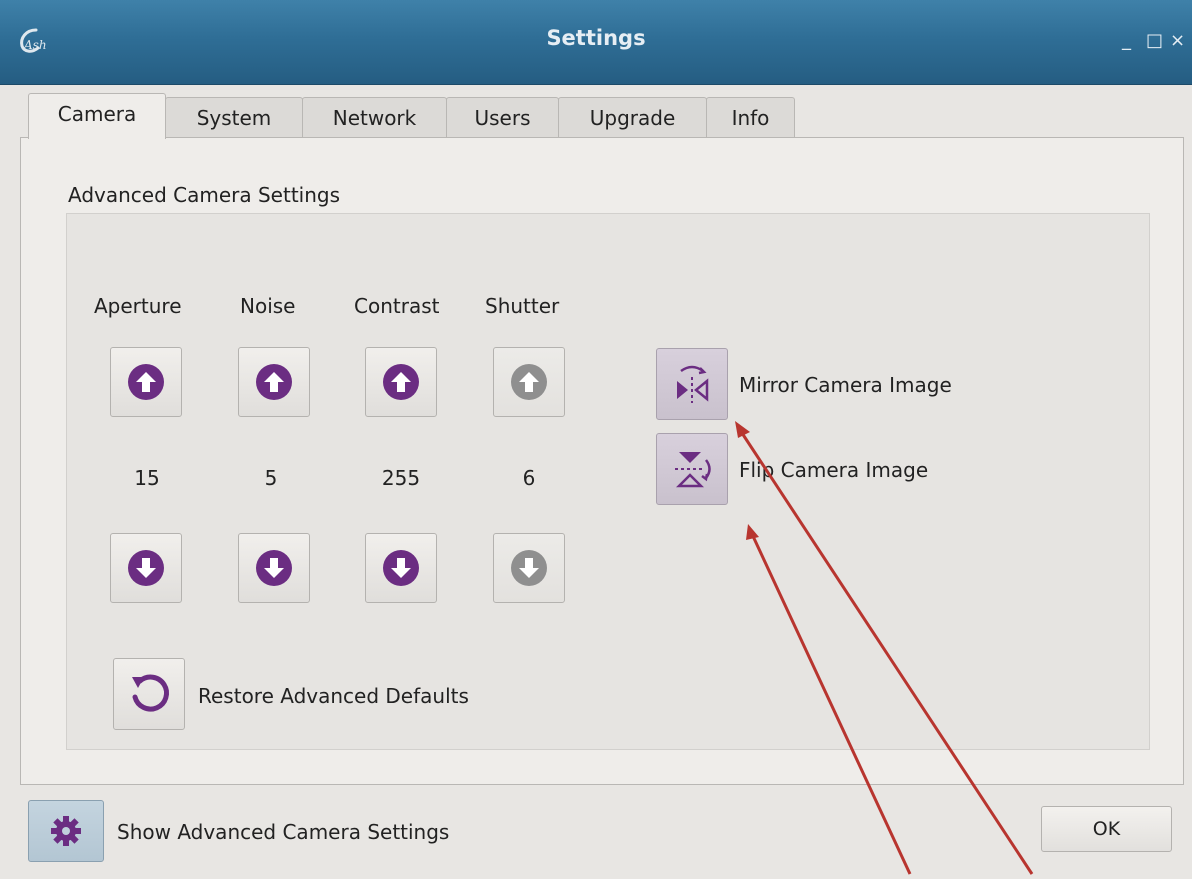 This screenshot has width=1192, height=879. I want to click on noise-value: 5, so click(271, 478).